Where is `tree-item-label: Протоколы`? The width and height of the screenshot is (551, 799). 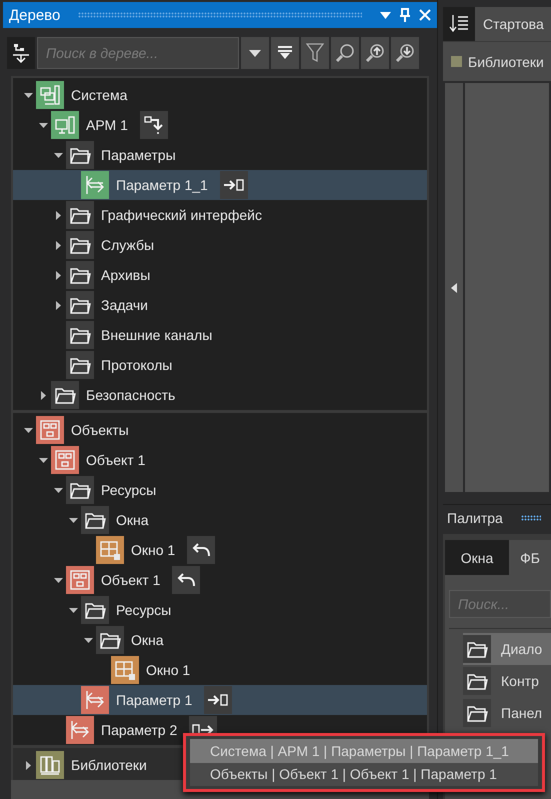 tree-item-label: Протоколы is located at coordinates (136, 365).